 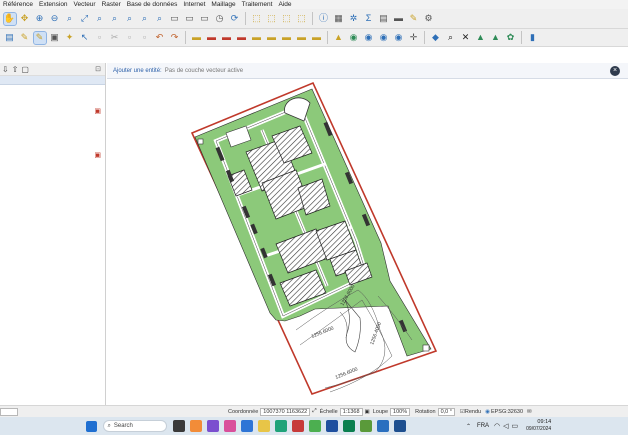 I want to click on show-bookmarks-icon: ▭, so click(x=205, y=19).